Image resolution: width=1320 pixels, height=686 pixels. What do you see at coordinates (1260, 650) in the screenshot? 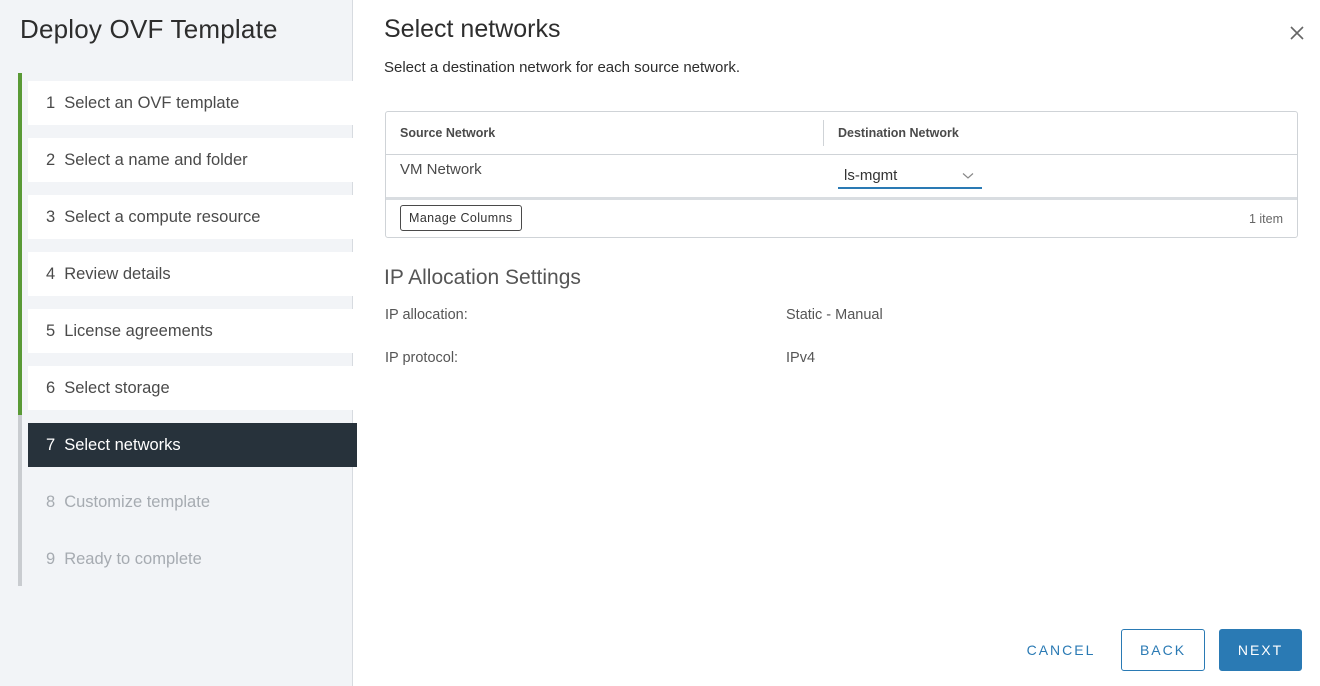
I see `next-button: NEXT` at bounding box center [1260, 650].